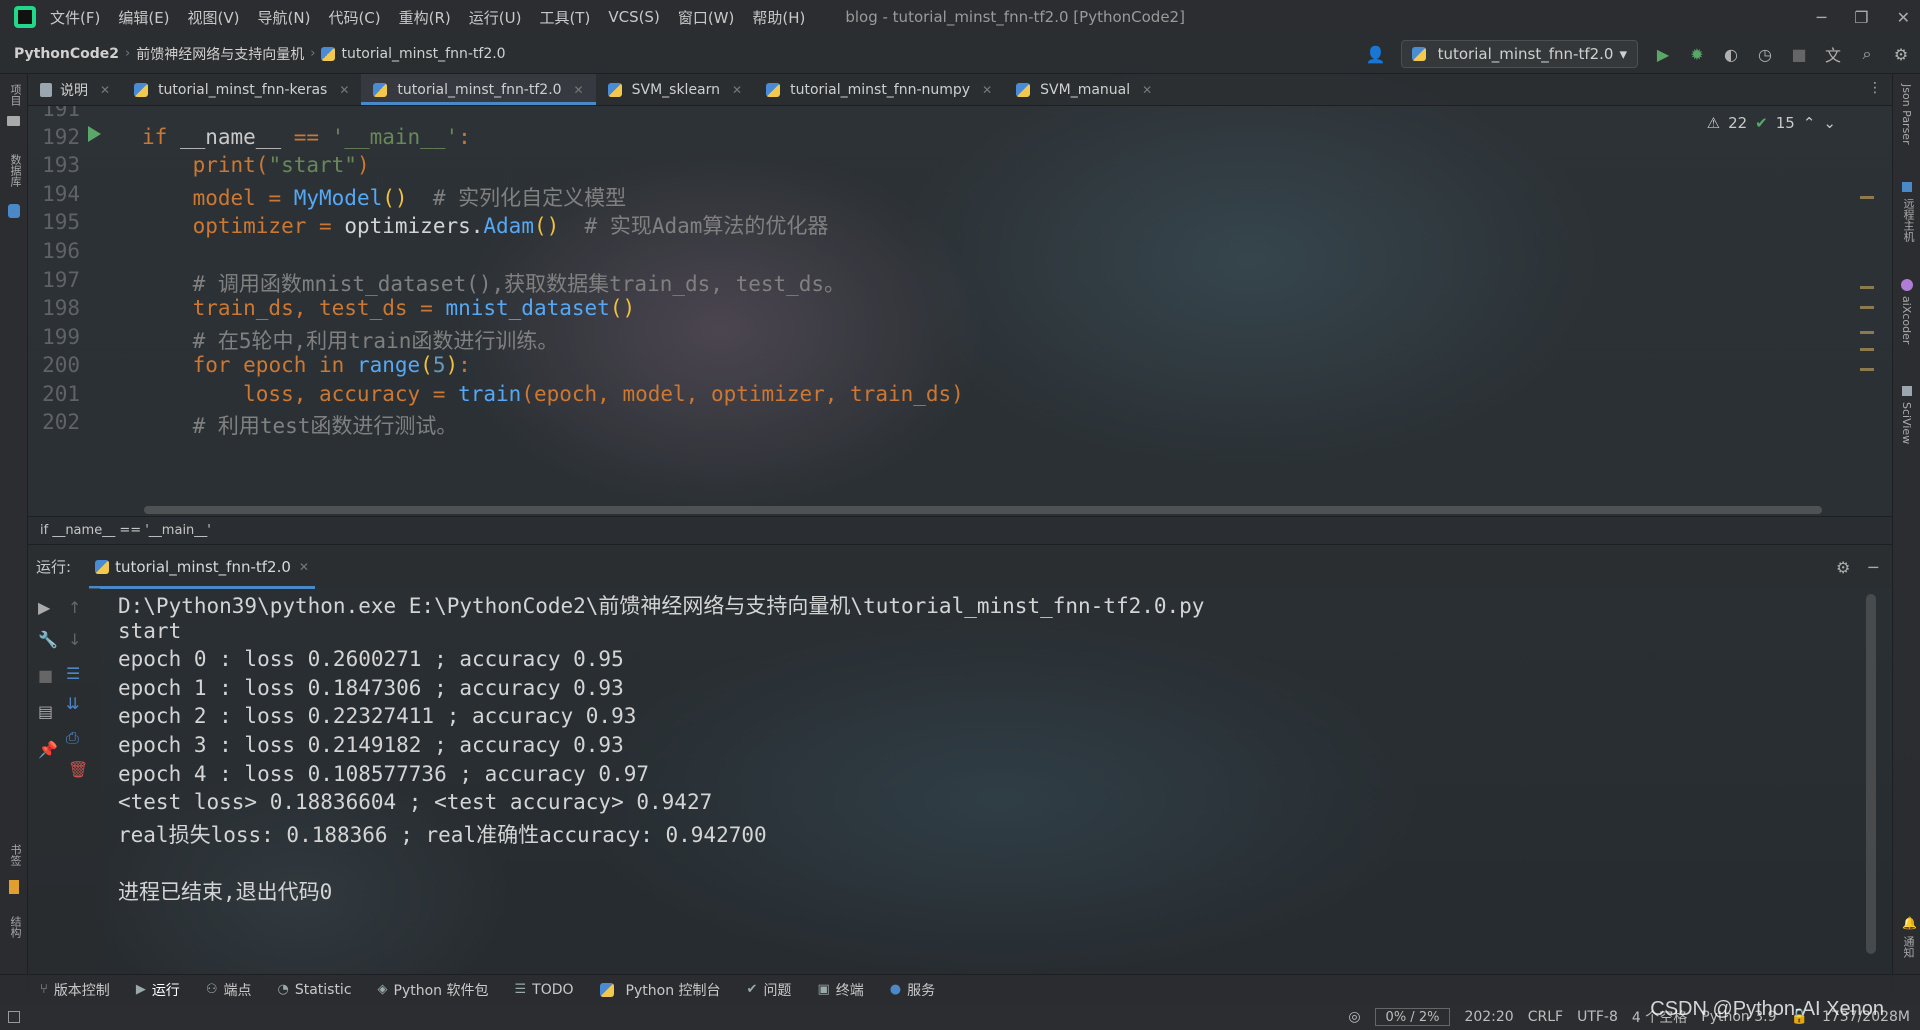 This screenshot has width=1920, height=1030. Describe the element at coordinates (912, 990) in the screenshot. I see `tool-services: ● 服务` at that location.